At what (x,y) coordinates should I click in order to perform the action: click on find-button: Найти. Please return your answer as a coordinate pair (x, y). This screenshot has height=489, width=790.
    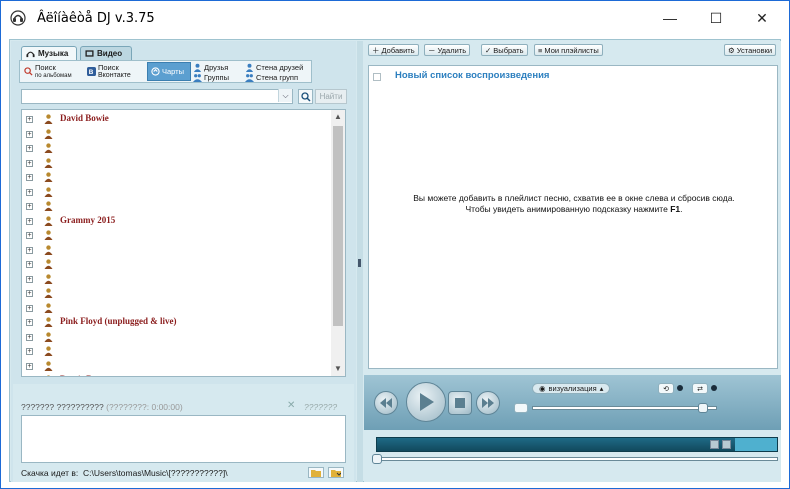
    Looking at the image, I should click on (331, 96).